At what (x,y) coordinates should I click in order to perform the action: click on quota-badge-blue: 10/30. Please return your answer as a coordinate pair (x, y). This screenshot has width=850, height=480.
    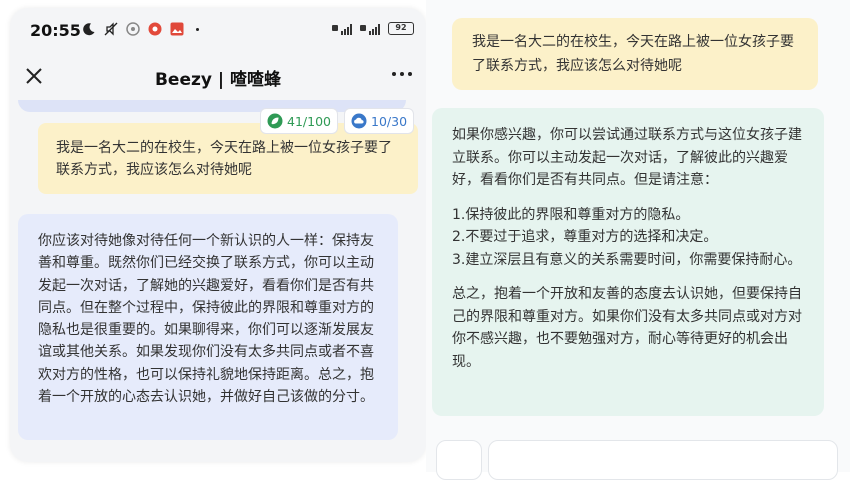
    Looking at the image, I should click on (379, 121).